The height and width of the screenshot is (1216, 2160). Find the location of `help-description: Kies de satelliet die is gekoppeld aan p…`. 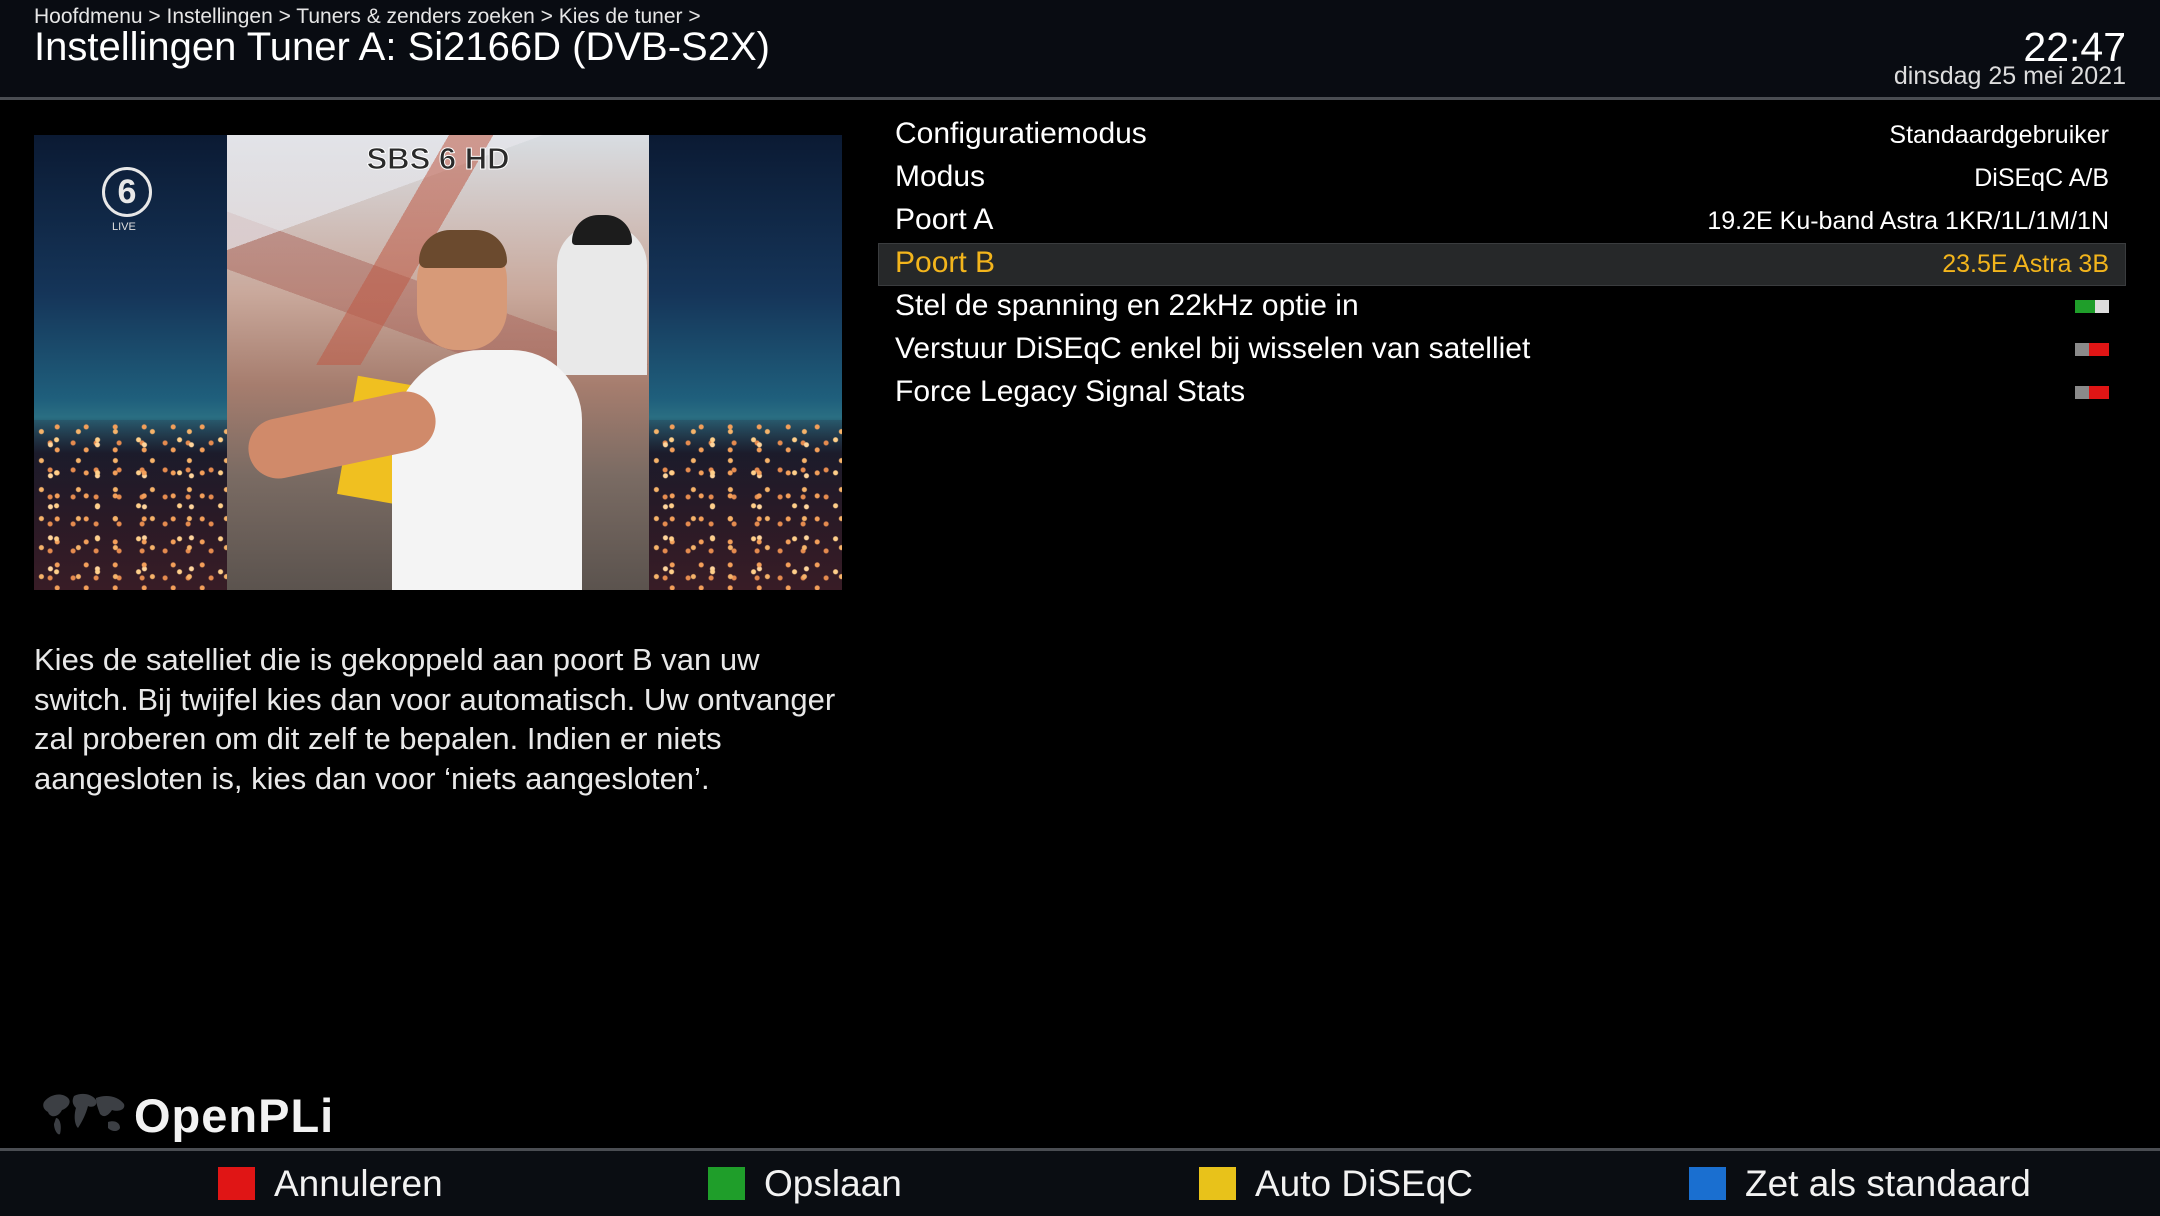

help-description: Kies de satelliet die is gekoppeld aan p… is located at coordinates (435, 719).